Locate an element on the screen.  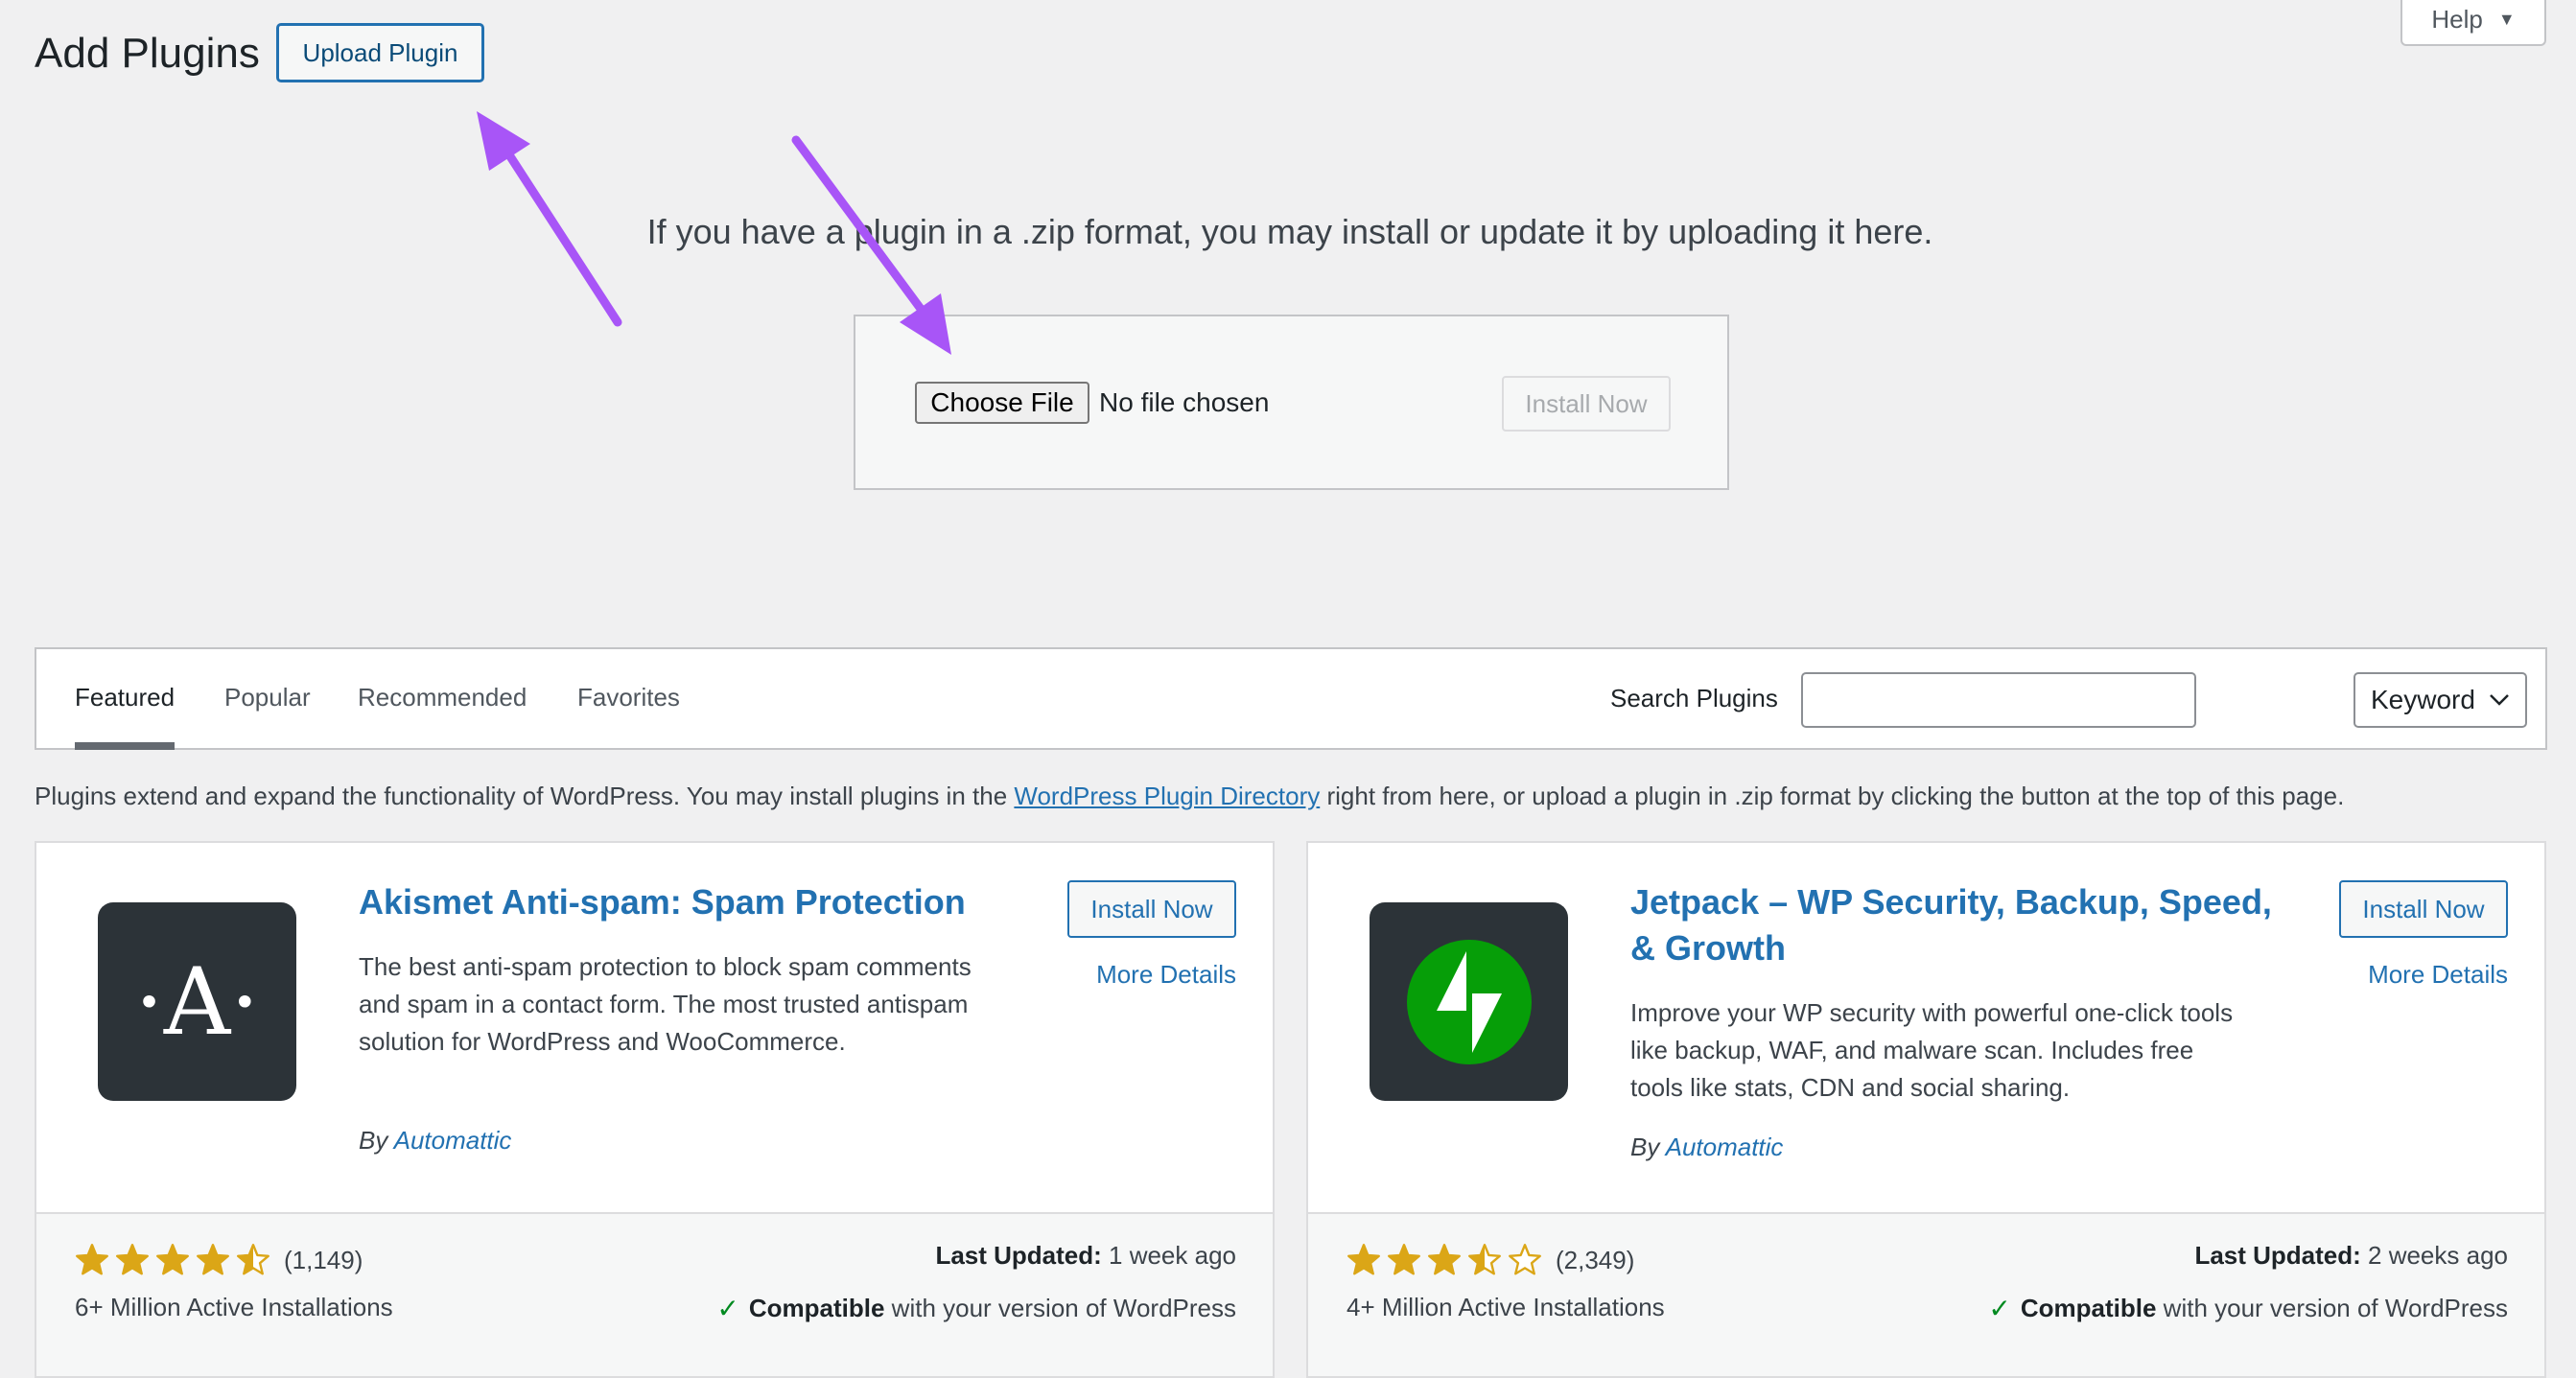
last-updated-value: 1 week ago is located at coordinates (1172, 1255).